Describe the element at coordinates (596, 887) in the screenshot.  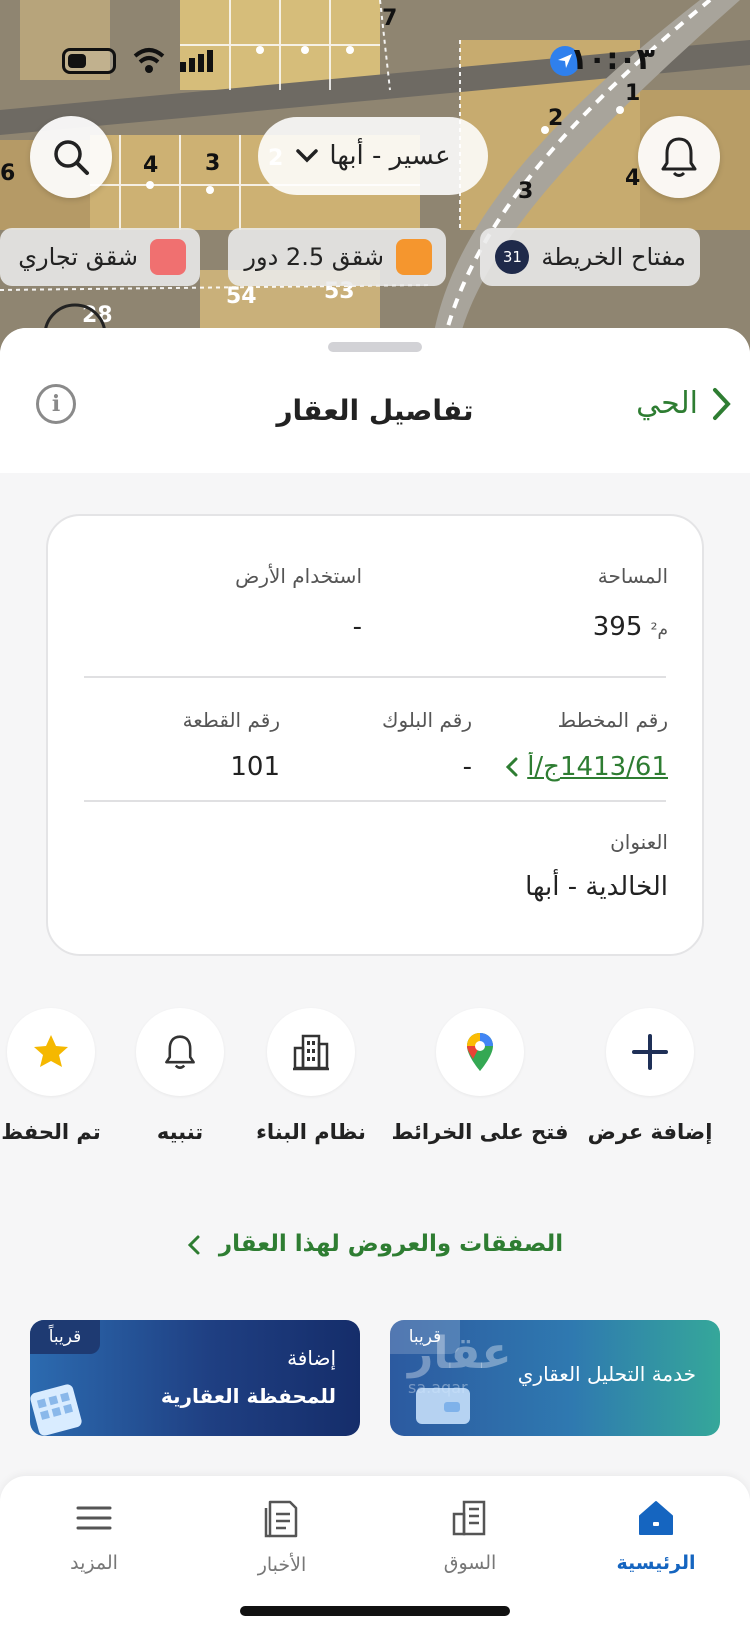
I see `address-value: الخالدية - أبها` at that location.